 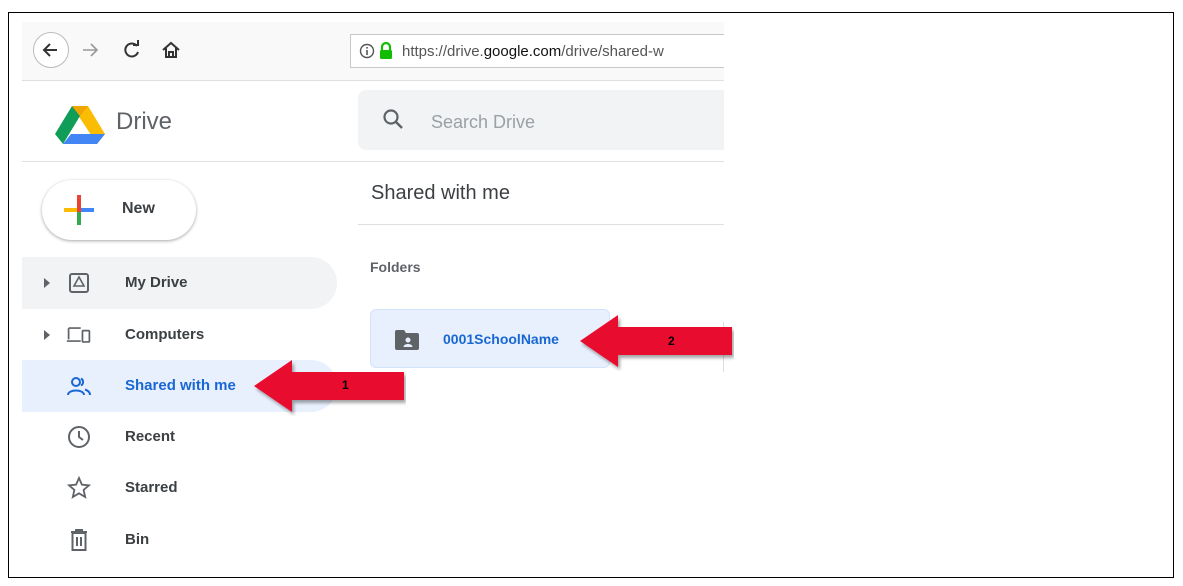 What do you see at coordinates (367, 51) in the screenshot?
I see `info-icon` at bounding box center [367, 51].